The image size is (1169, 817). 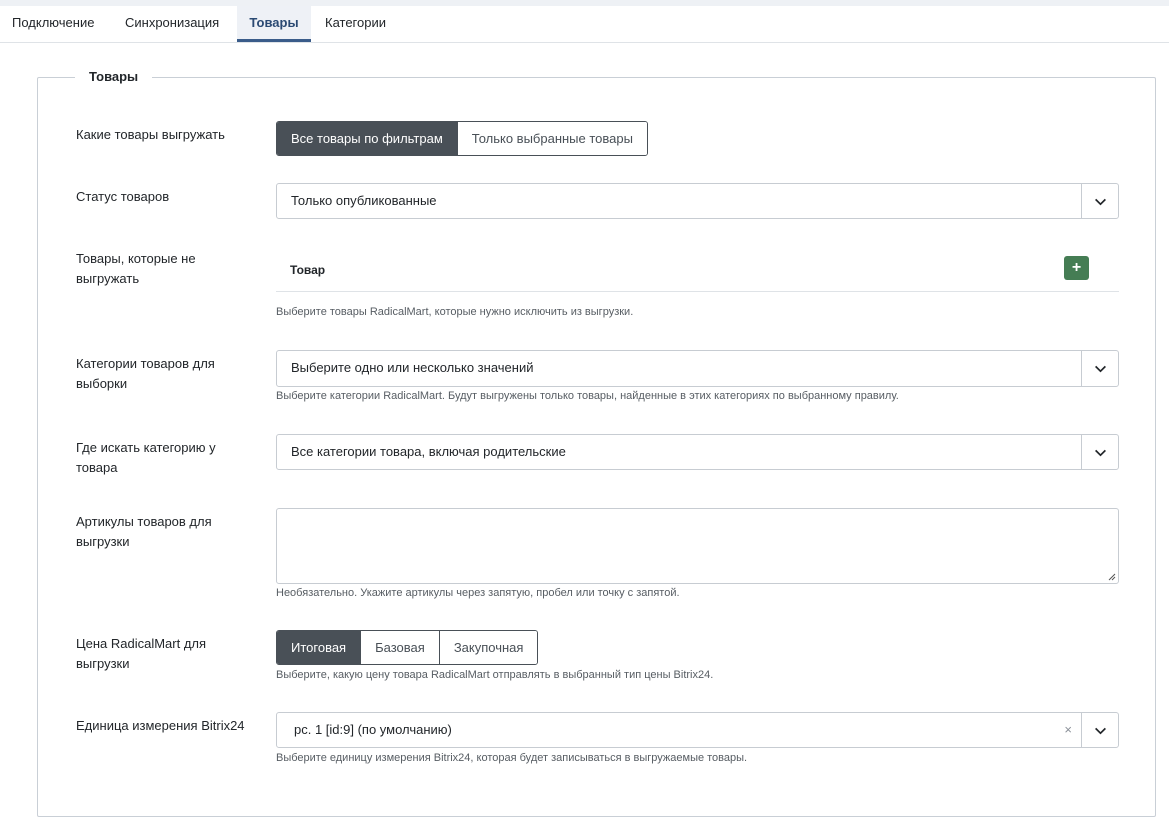 I want to click on category-search-label: Где искать категорию у товара, so click(x=146, y=457).